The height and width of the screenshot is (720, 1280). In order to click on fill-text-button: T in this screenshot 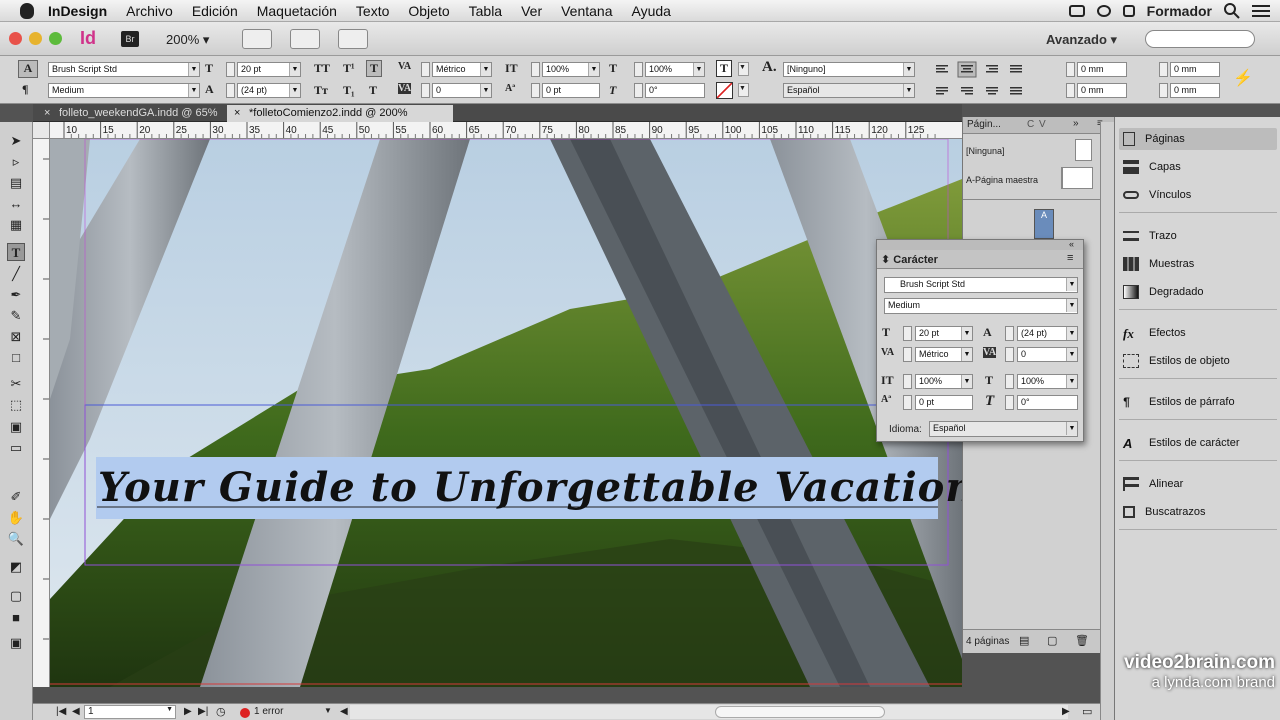, I will do `click(724, 68)`.